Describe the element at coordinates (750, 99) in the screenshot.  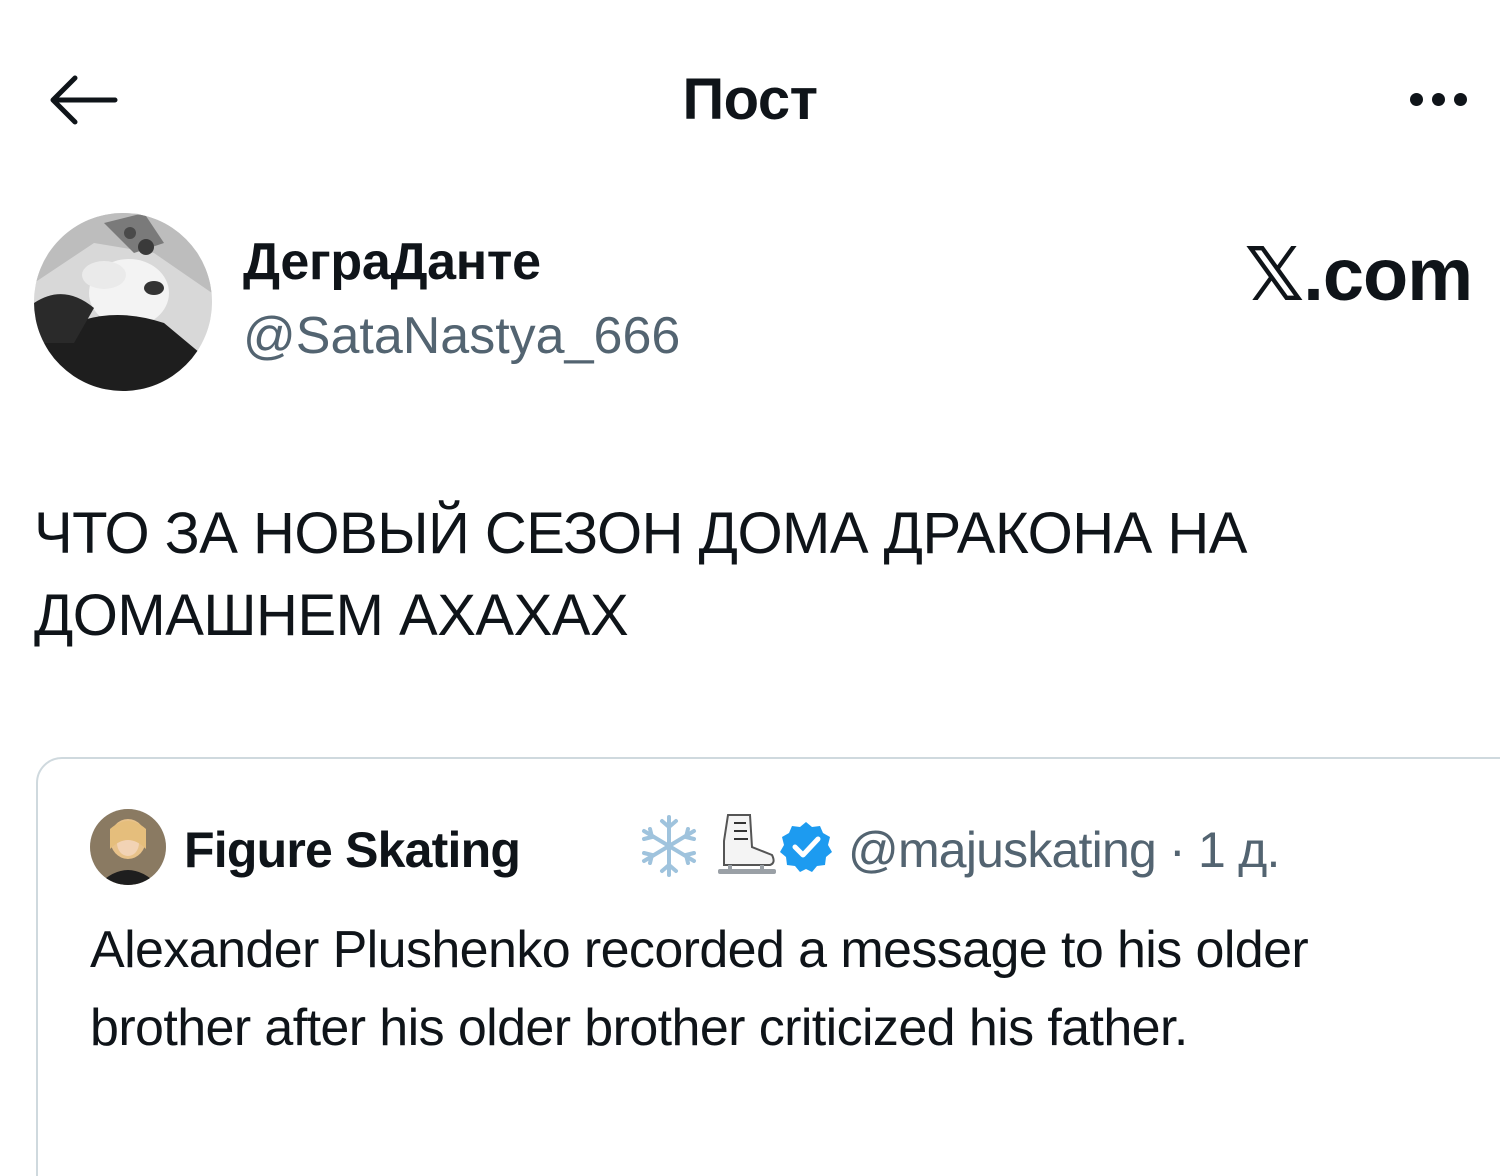
I see `page-title: Пост` at that location.